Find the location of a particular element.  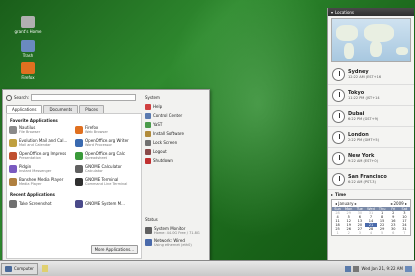

calendar-day: 3 is located at coordinates (359, 233).